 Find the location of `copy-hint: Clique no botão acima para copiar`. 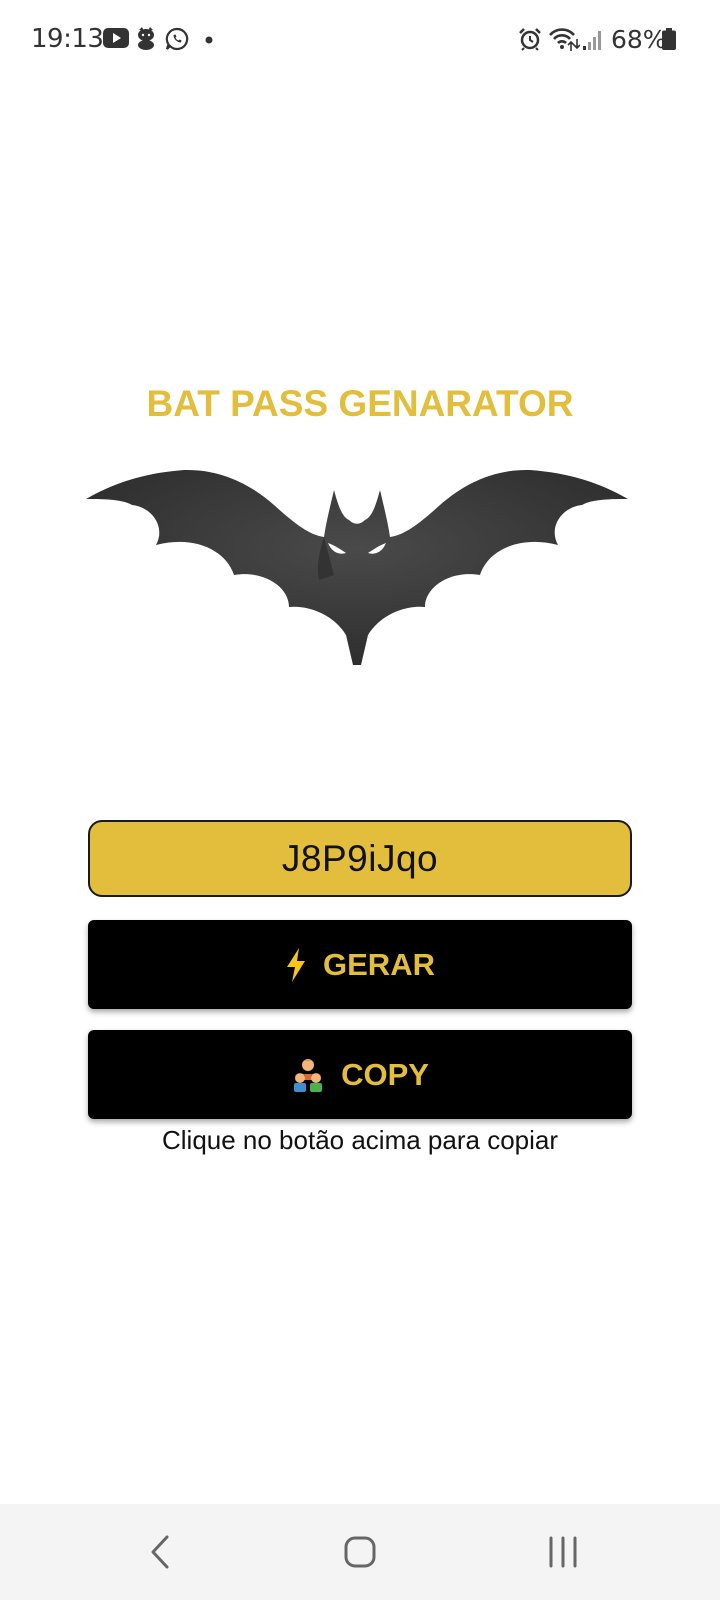

copy-hint: Clique no botão acima para copiar is located at coordinates (360, 1140).